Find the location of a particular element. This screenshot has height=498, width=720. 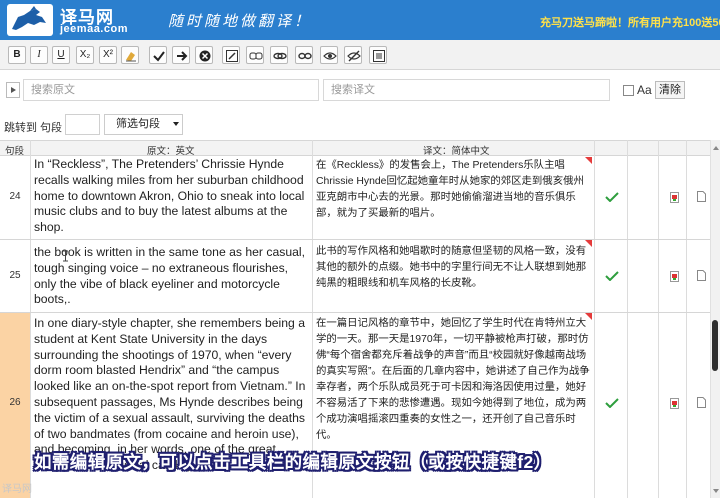

view-button is located at coordinates (329, 55).